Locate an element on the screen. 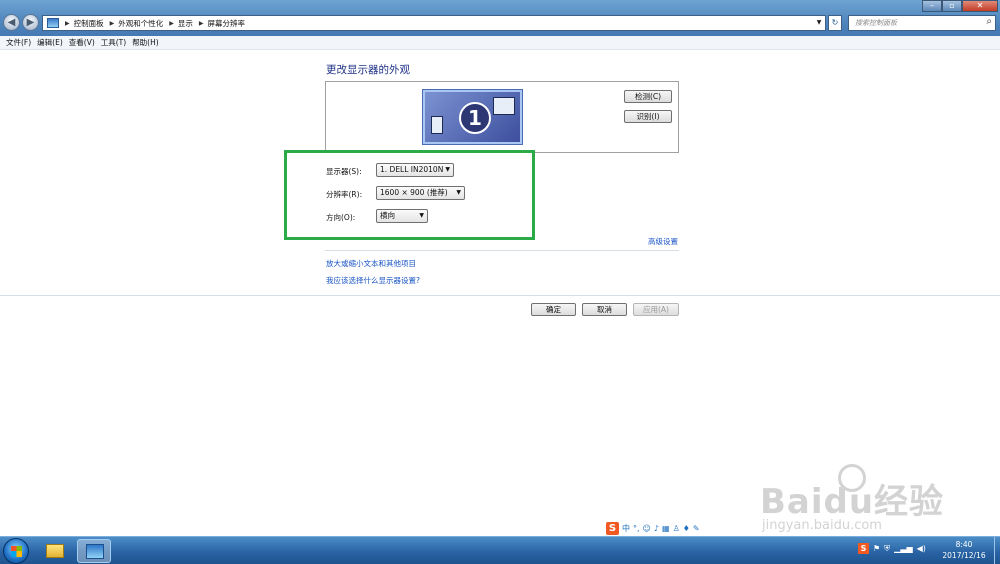 This screenshot has width=1000, height=564. ime-mode-chinese: 中 is located at coordinates (626, 528).